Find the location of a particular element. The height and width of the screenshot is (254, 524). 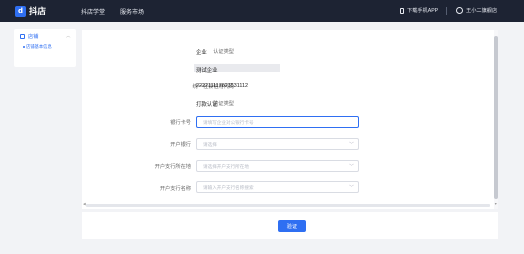

bank-card-input: 请填写企业对公银行卡号 is located at coordinates (277, 122).